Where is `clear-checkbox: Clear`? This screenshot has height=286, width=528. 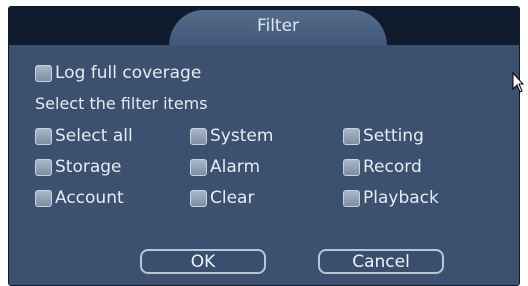
clear-checkbox: Clear is located at coordinates (222, 198).